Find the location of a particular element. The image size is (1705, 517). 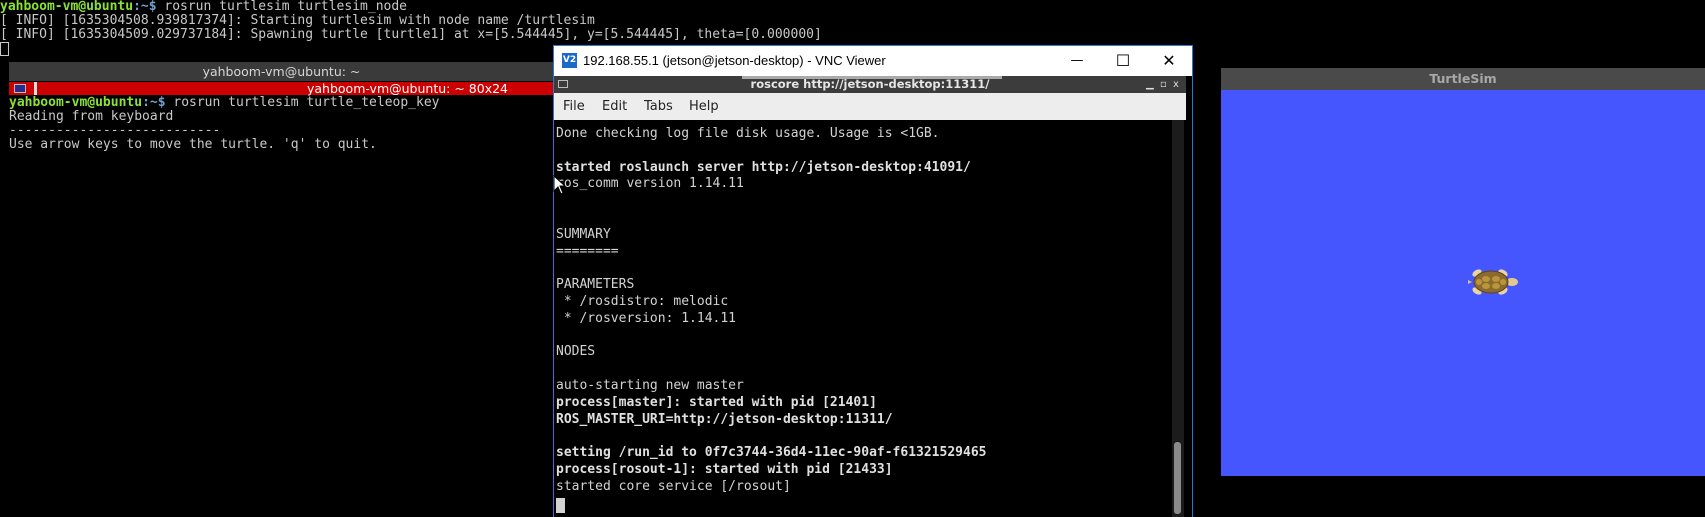

menu-file: File is located at coordinates (574, 106).